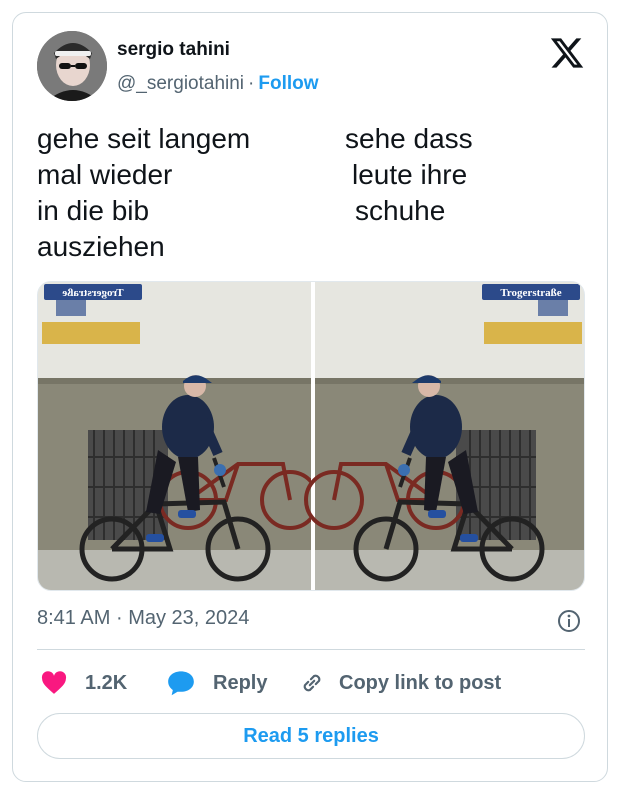  I want to click on street-sign-left: Trogerstraße, so click(92, 293).